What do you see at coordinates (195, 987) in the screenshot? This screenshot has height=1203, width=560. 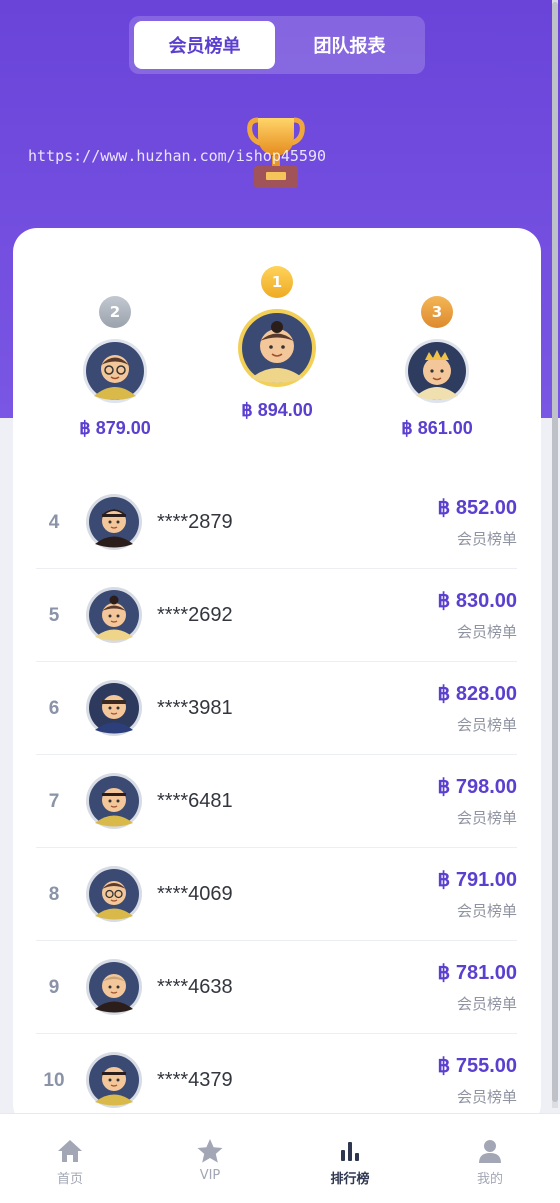 I see `user-id: ****4638` at bounding box center [195, 987].